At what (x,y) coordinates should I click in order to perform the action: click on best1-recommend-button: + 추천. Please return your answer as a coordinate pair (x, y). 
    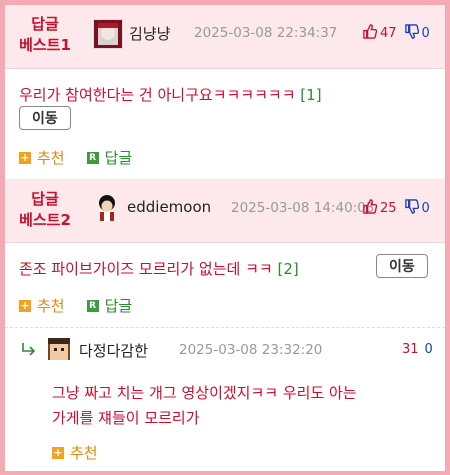
    Looking at the image, I should click on (42, 157).